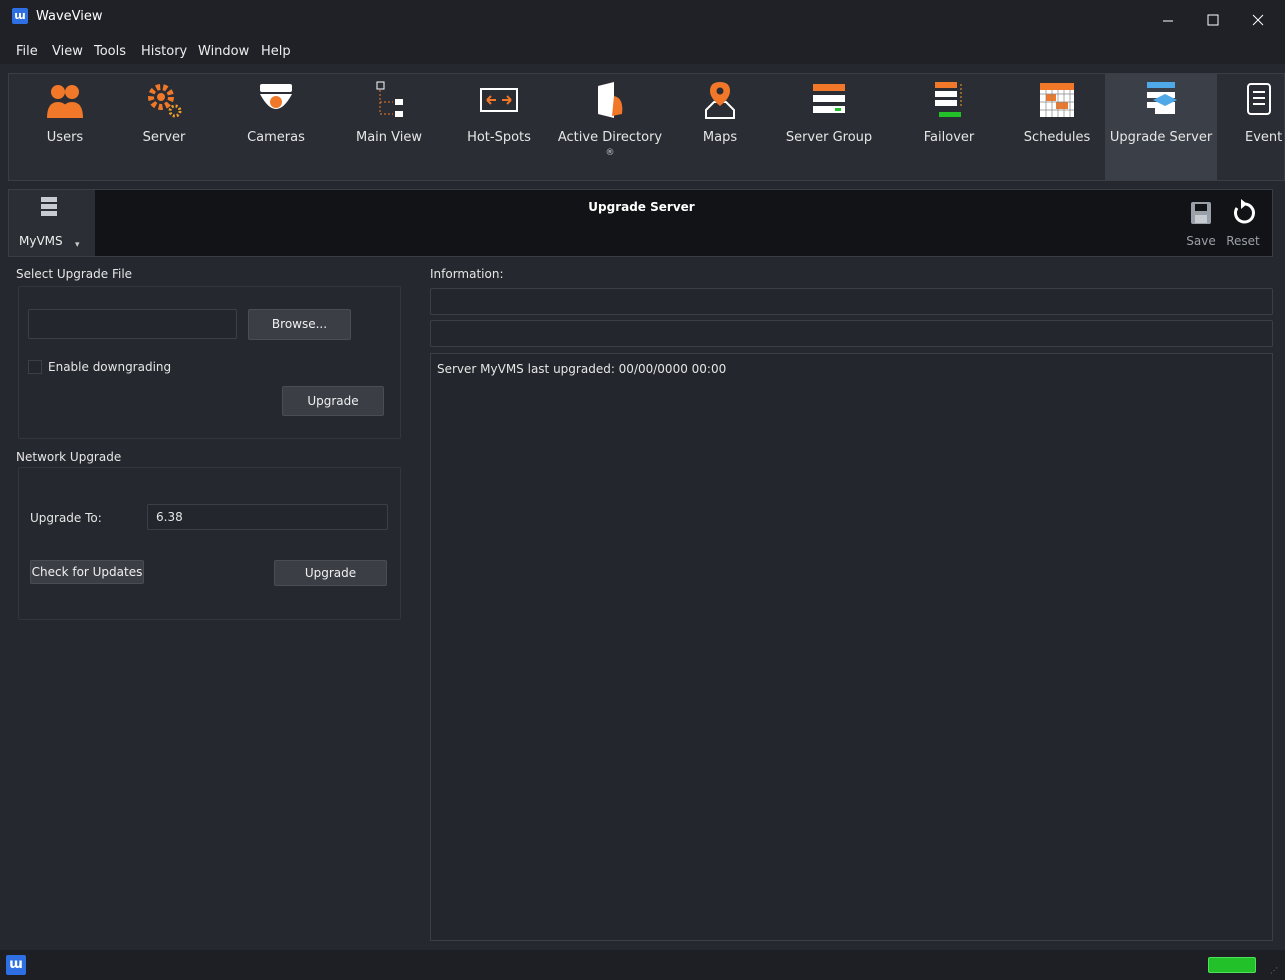  I want to click on close-icon, so click(1258, 20).